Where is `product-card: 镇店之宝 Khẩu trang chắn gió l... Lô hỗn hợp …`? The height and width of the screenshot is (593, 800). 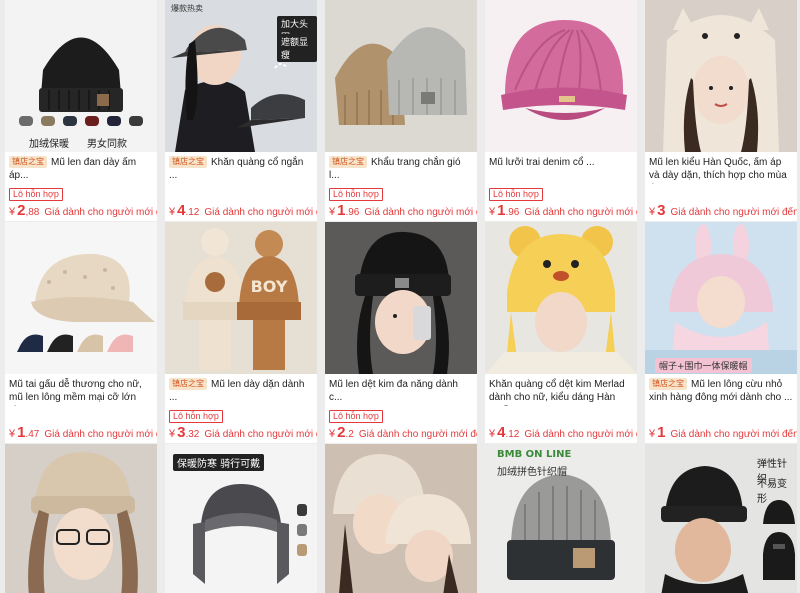 product-card: 镇店之宝 Khẩu trang chắn gió l... Lô hỗn hợp … is located at coordinates (401, 110).